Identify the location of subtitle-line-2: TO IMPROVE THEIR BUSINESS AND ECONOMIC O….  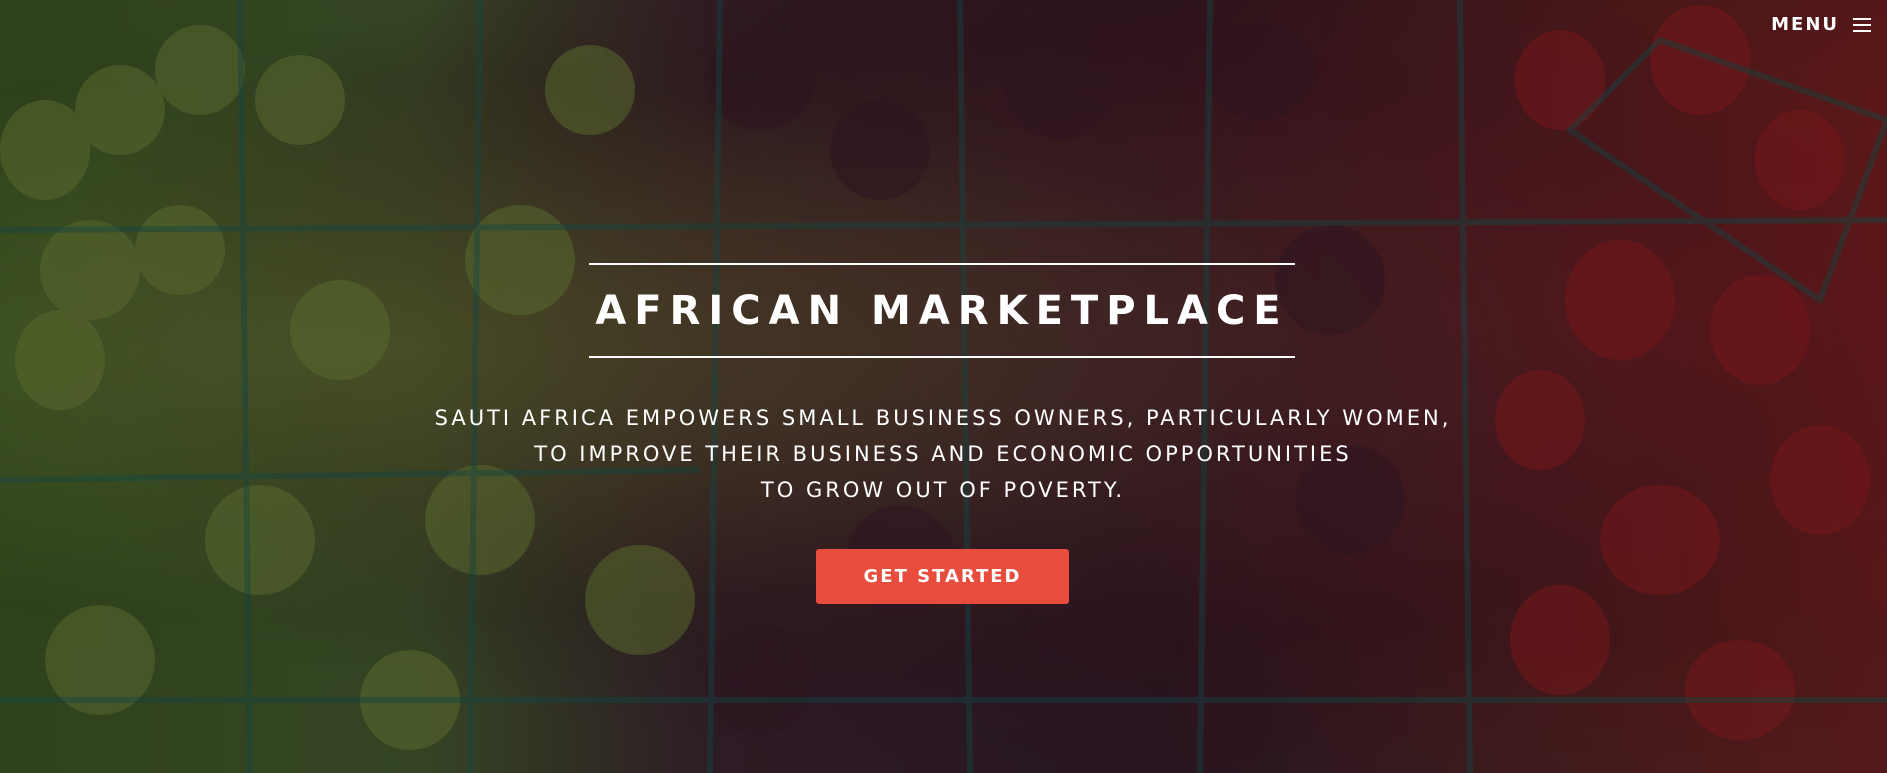
(943, 454).